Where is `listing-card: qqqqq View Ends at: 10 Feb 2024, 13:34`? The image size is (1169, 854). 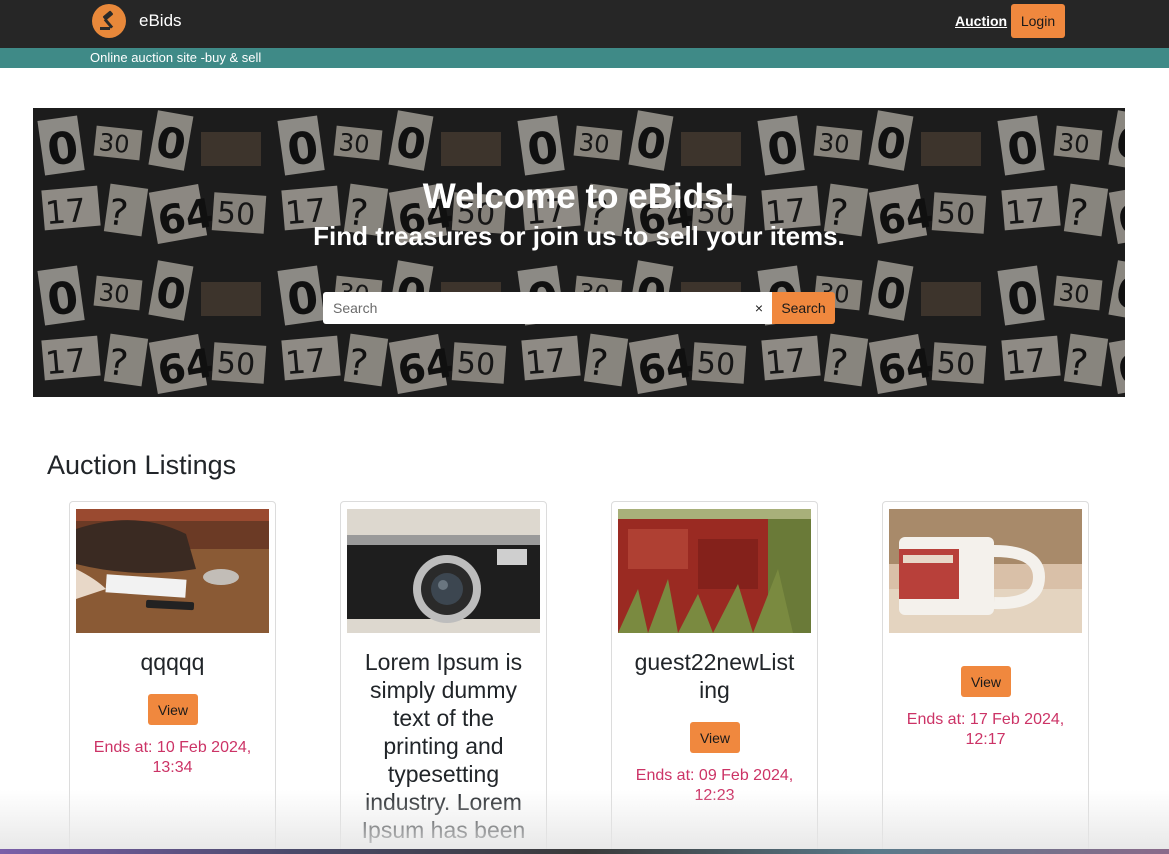
listing-card: qqqqq View Ends at: 10 Feb 2024, 13:34 is located at coordinates (172, 677).